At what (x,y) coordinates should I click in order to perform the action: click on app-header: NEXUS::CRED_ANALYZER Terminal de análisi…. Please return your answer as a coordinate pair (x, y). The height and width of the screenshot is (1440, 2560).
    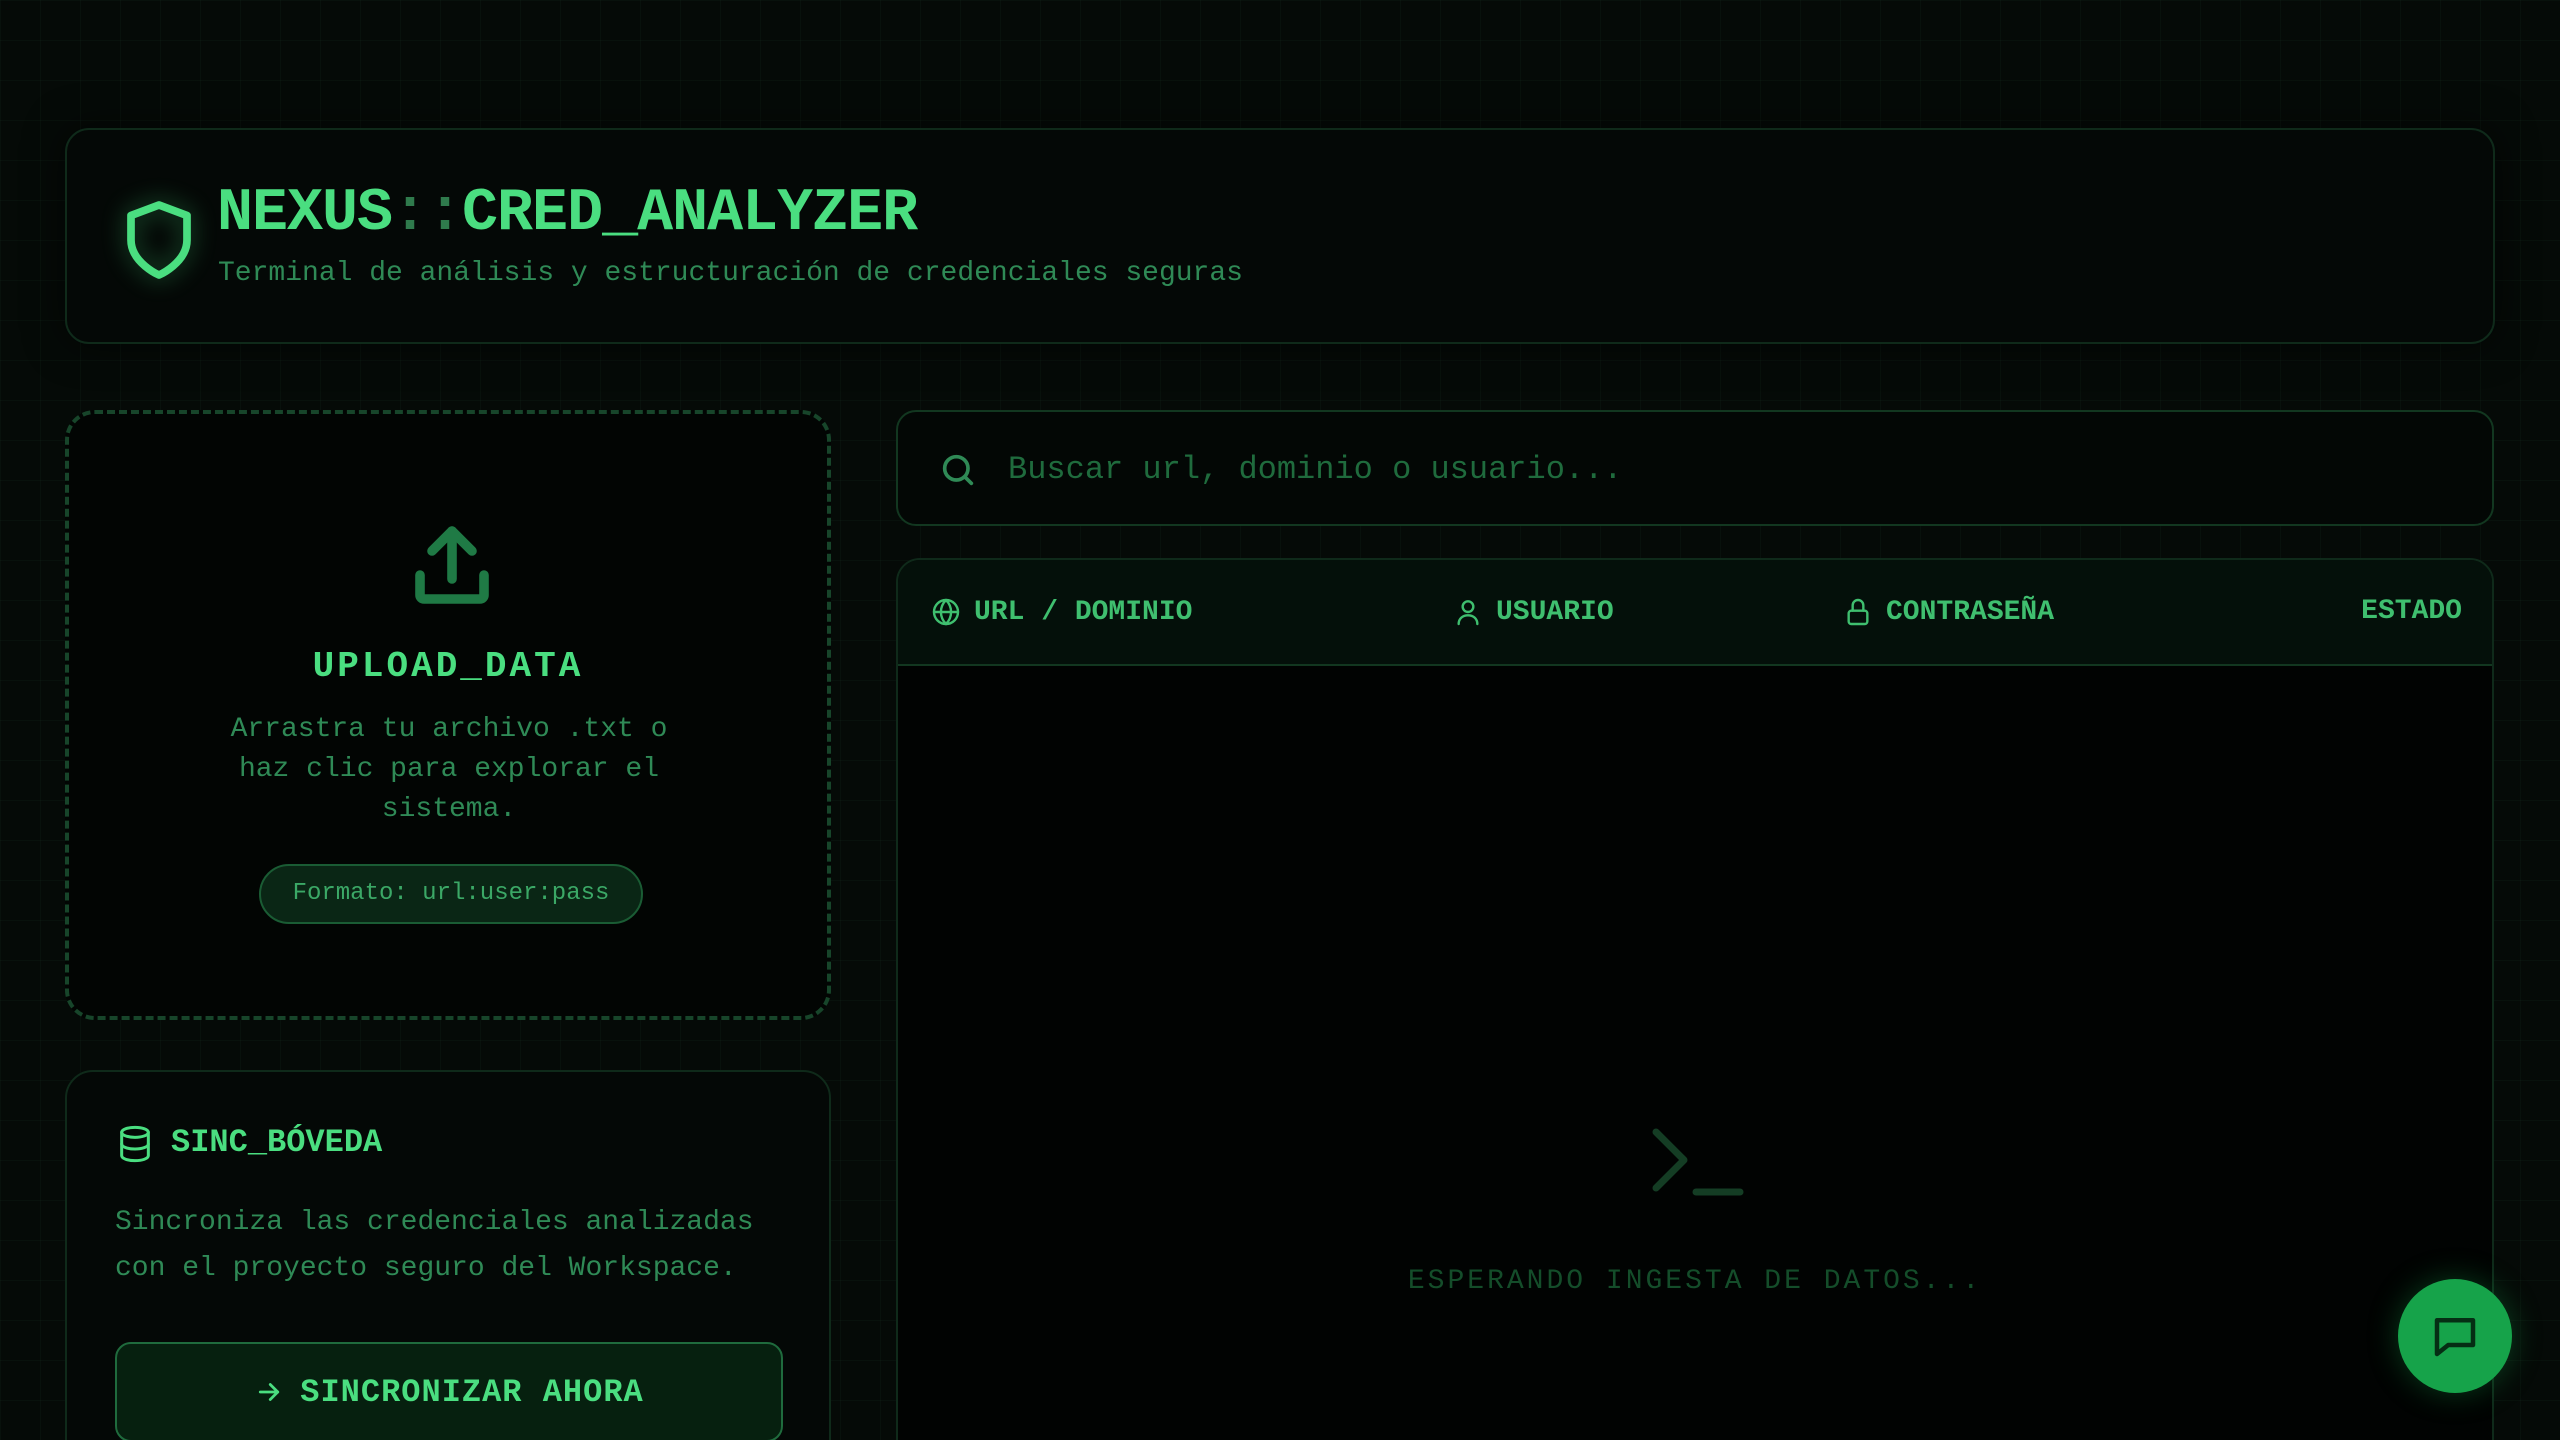
    Looking at the image, I should click on (1280, 236).